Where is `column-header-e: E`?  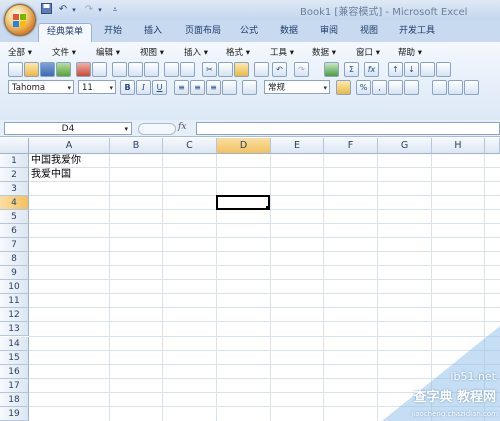
column-header-e: E is located at coordinates (297, 146).